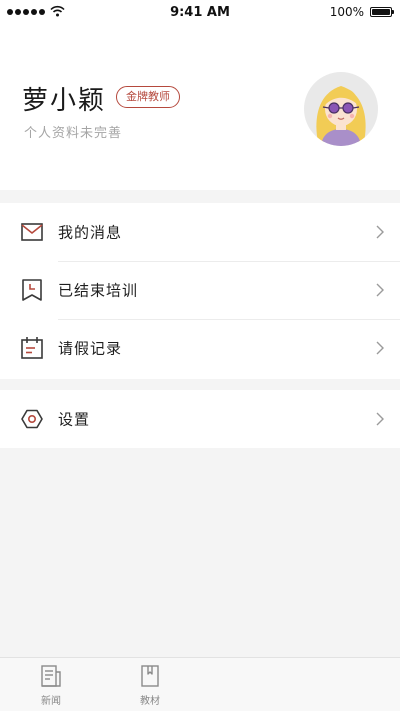  Describe the element at coordinates (64, 101) in the screenshot. I see `profile-name: 萝小颖` at that location.